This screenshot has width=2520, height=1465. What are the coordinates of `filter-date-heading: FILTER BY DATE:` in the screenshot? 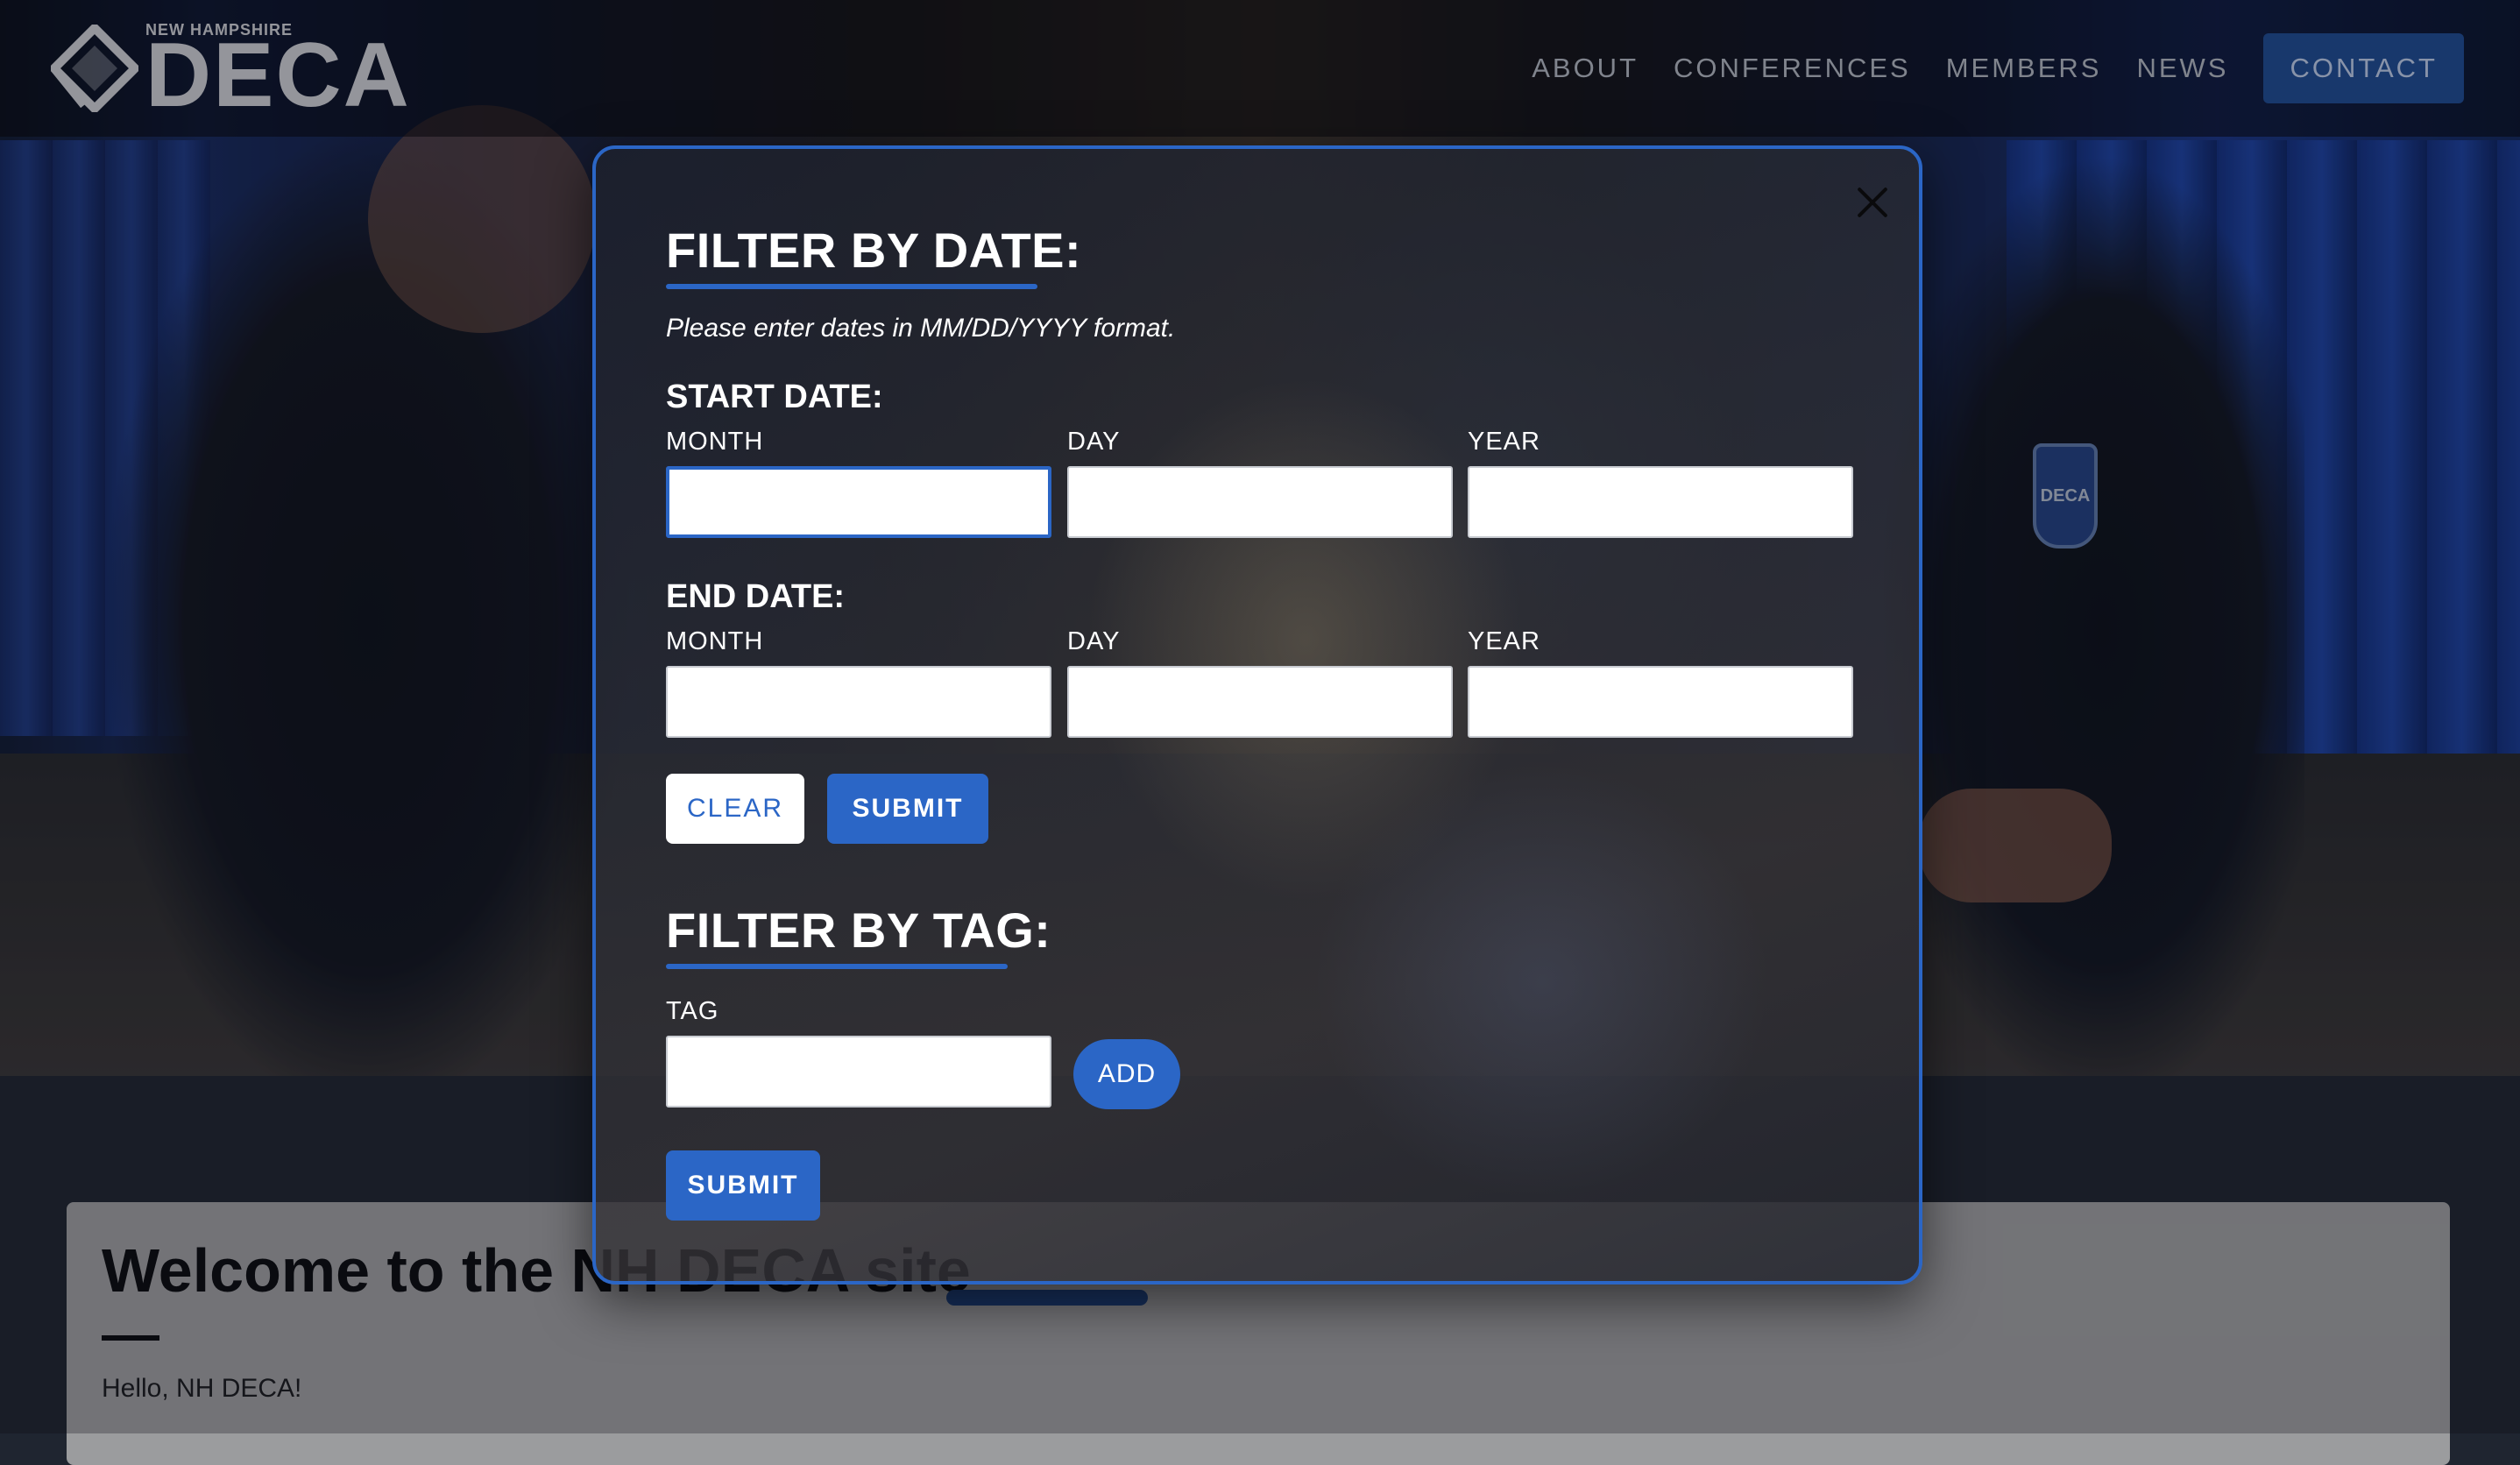 It's located at (874, 251).